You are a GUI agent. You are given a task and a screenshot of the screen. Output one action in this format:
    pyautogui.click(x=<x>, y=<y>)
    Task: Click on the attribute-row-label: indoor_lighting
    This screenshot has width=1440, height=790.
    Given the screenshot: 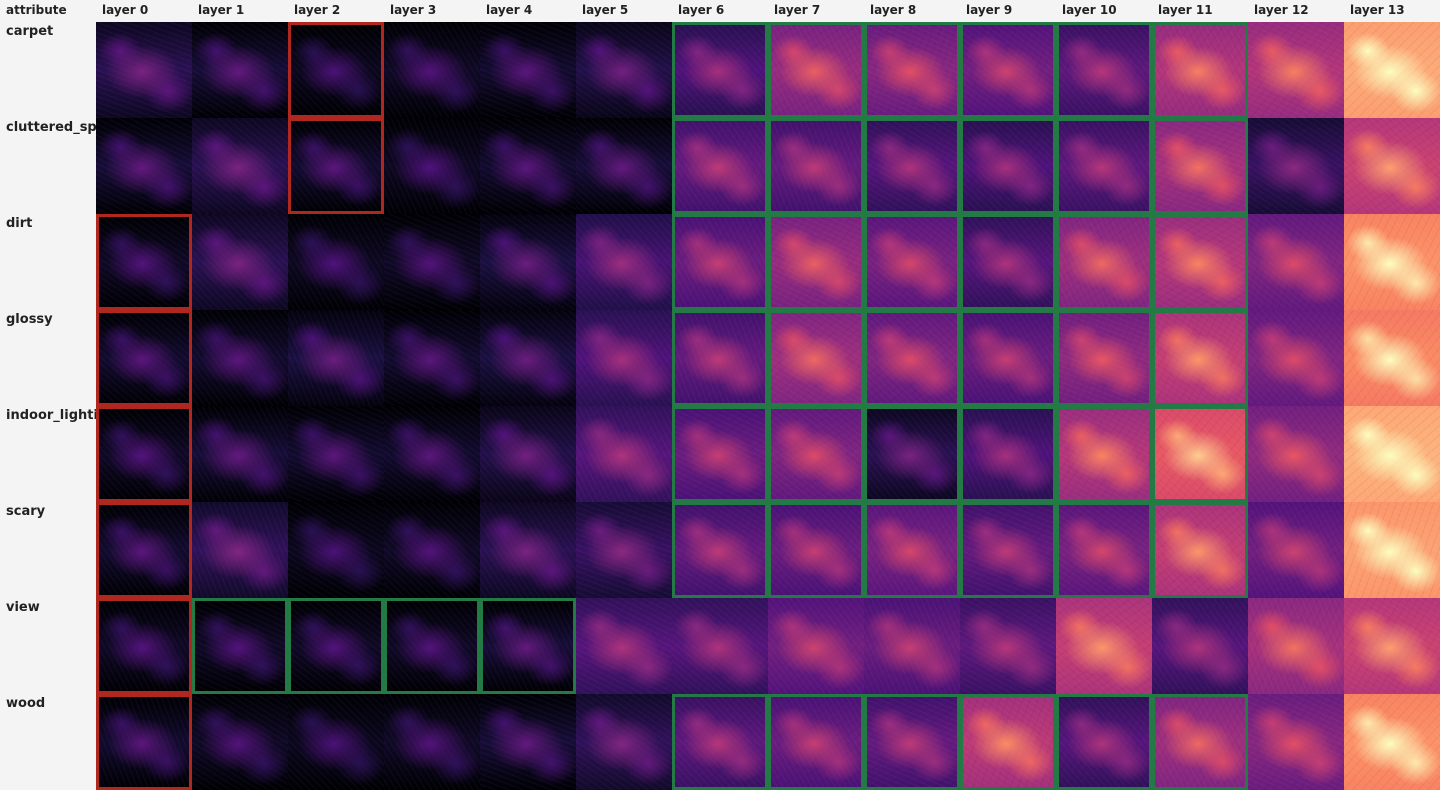 What is the action you would take?
    pyautogui.click(x=51, y=415)
    